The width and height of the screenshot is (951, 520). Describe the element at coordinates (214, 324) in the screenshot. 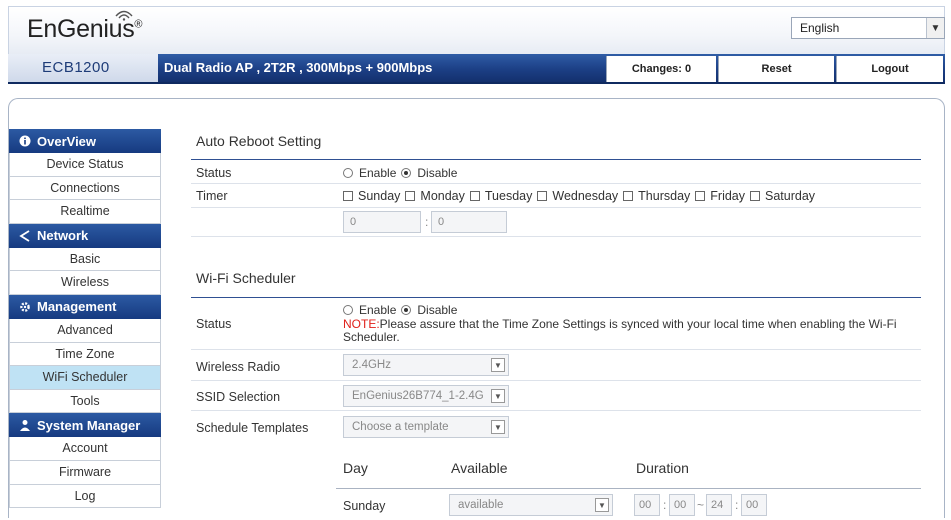

I see `scheduler-status-label: Status` at that location.